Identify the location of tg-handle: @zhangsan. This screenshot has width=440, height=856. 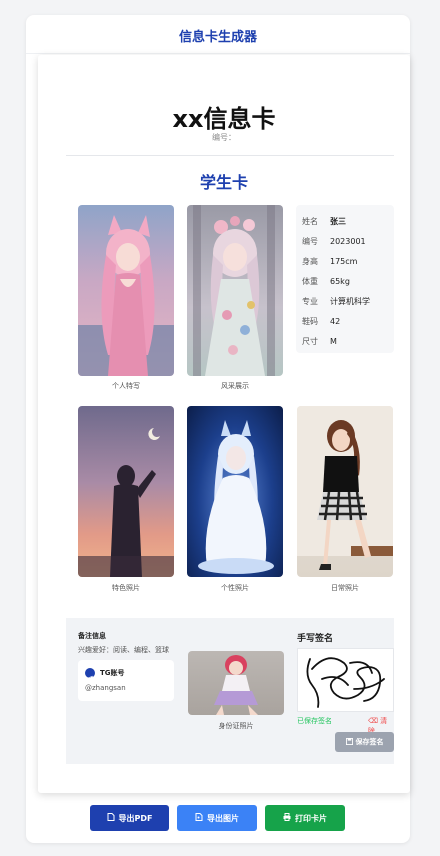
(105, 688).